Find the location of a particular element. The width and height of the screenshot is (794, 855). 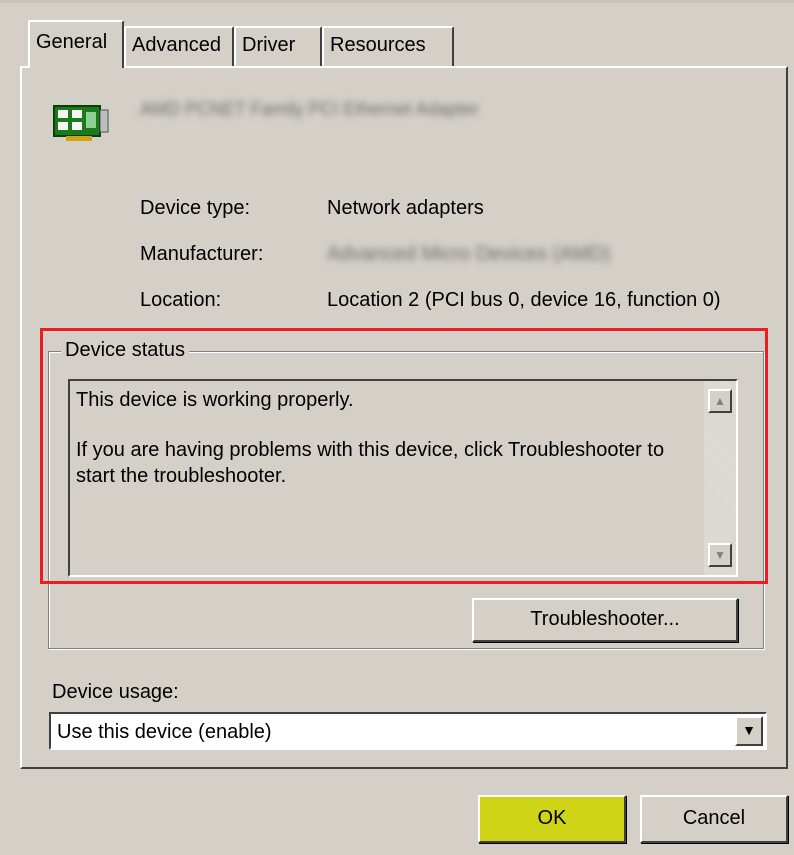

manufacturer-value: Advanced Micro Devices (AMD) is located at coordinates (469, 254).